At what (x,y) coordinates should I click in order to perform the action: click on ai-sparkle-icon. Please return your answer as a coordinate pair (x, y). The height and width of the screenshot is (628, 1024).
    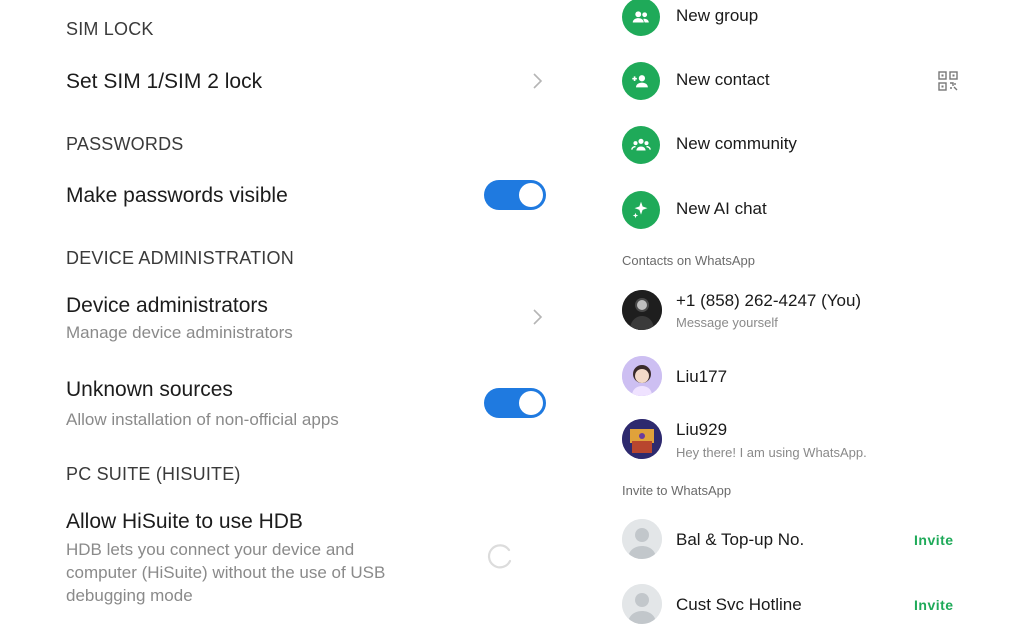
    Looking at the image, I should click on (641, 210).